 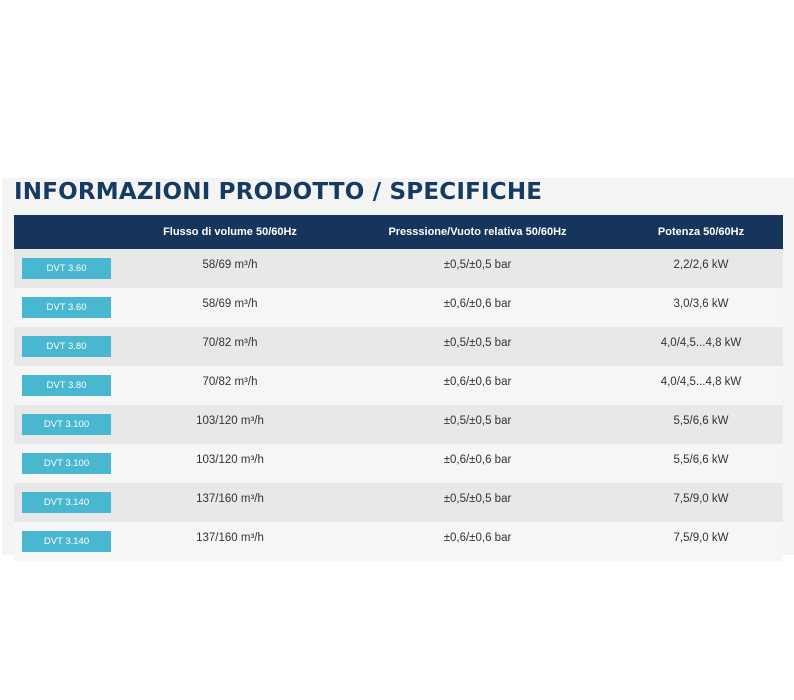 I want to click on power-cell-value: 3,0/3,6 kW, so click(x=701, y=303).